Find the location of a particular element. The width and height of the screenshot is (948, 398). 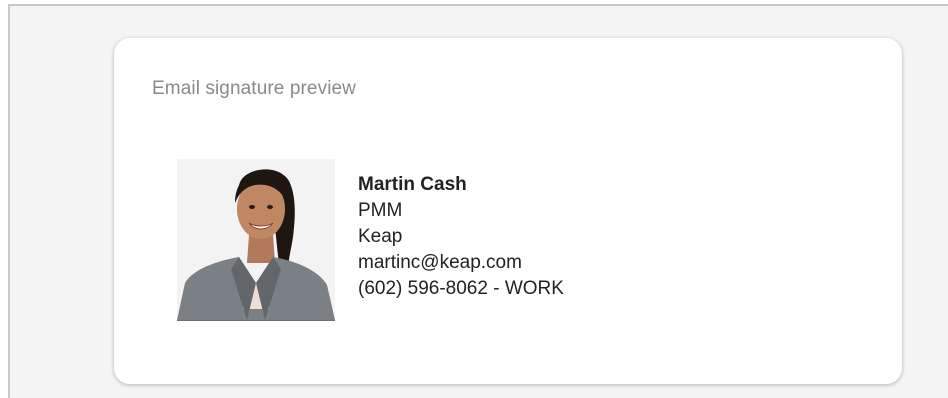

signature-phone: (602) 596-8062 - WORK is located at coordinates (461, 288).